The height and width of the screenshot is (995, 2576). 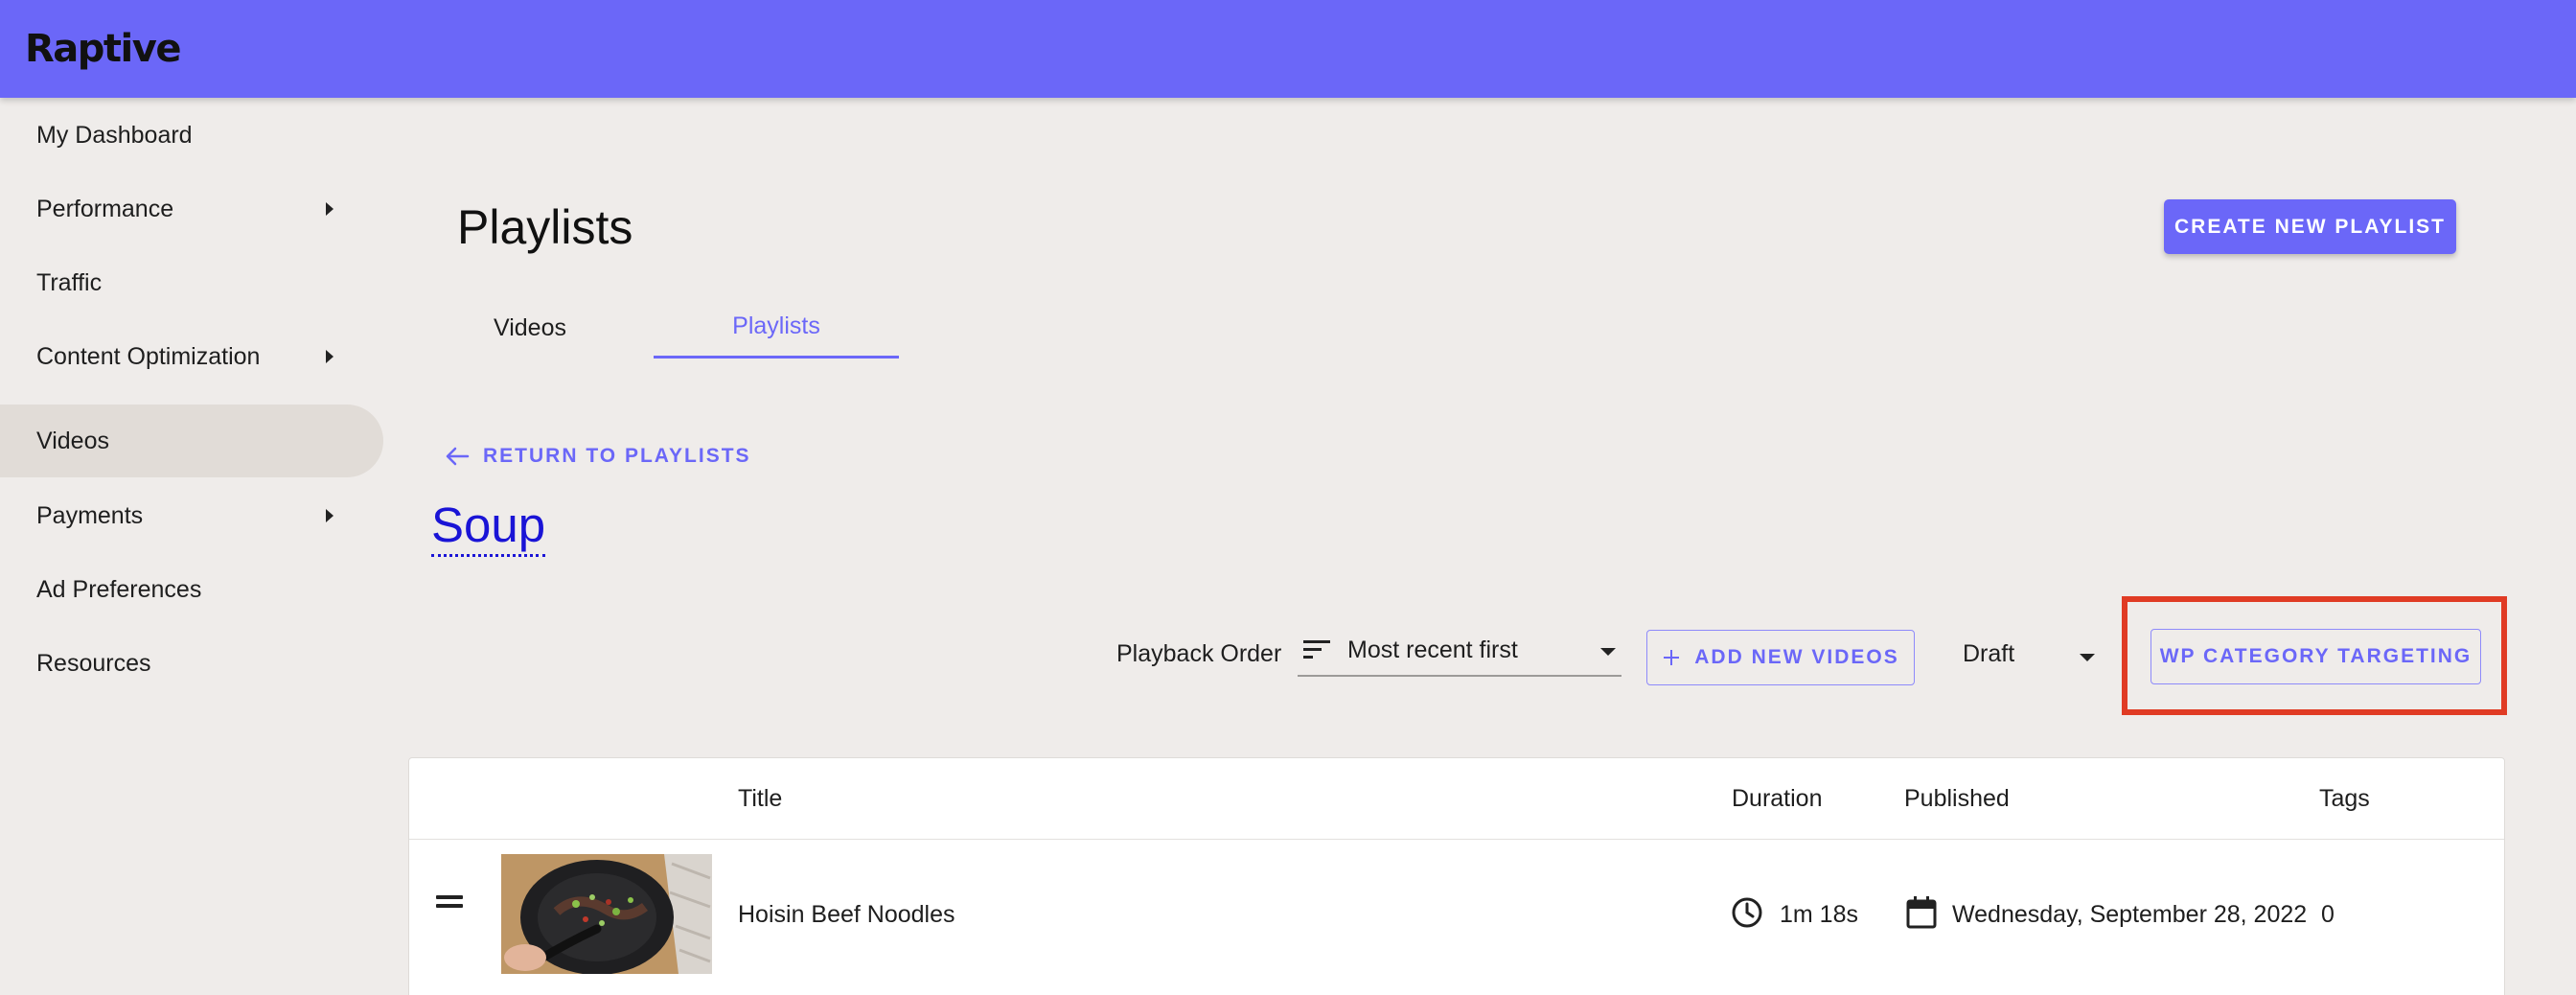 I want to click on add-new-videos-label: ADD NEW VIDEOS, so click(x=1796, y=657).